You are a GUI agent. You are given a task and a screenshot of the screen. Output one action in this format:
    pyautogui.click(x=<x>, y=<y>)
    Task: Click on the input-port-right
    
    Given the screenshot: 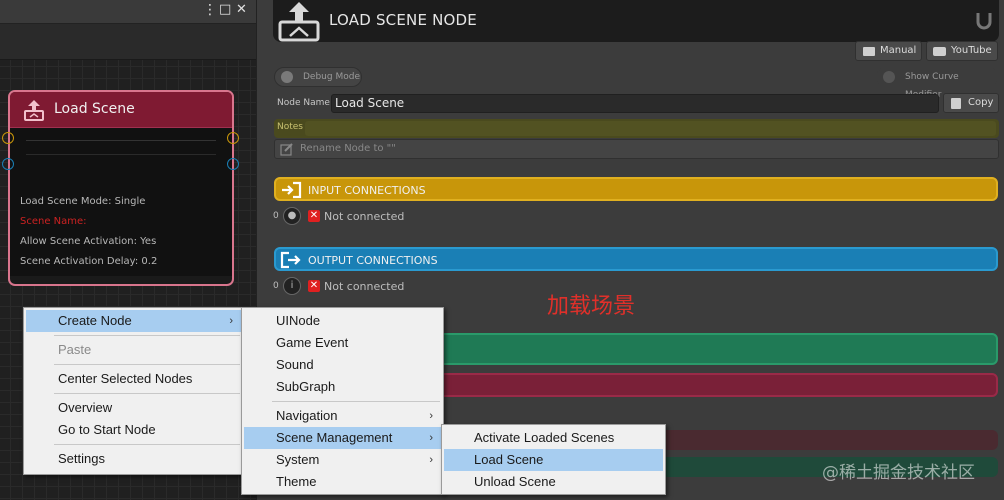 What is the action you would take?
    pyautogui.click(x=233, y=138)
    